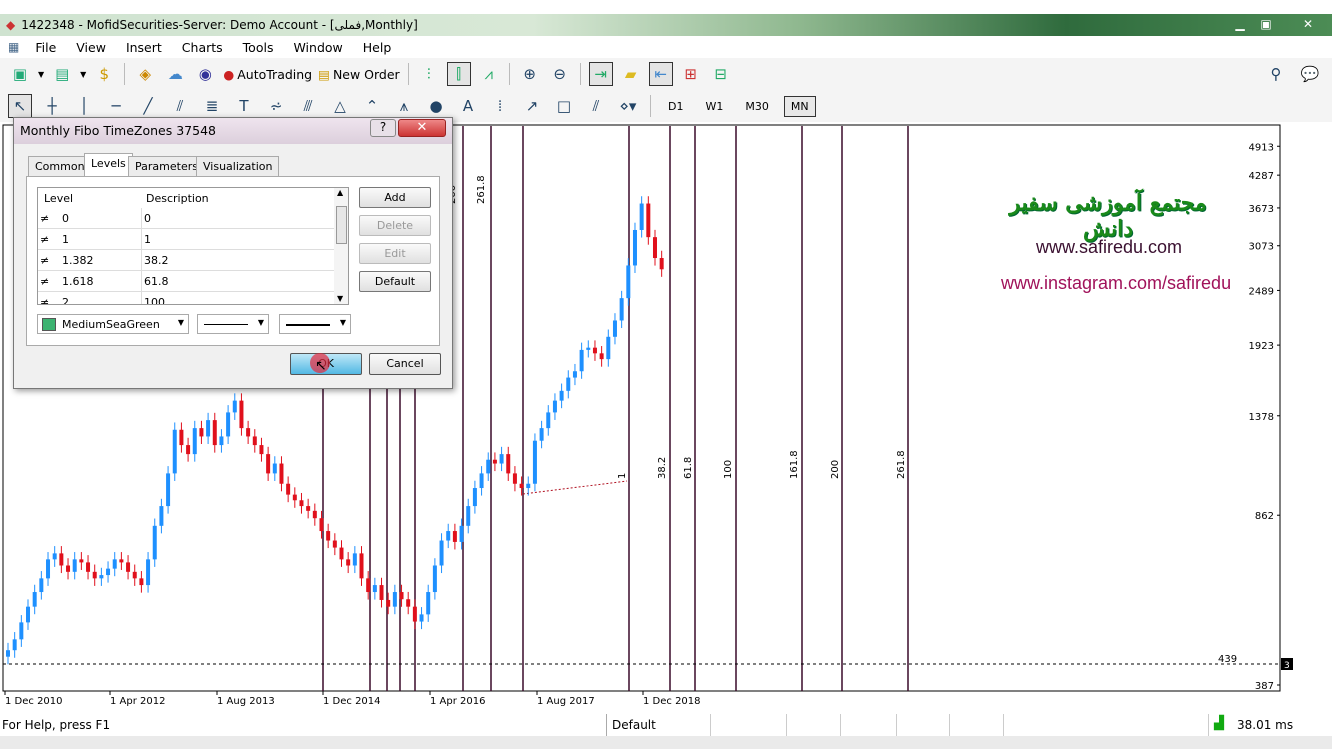 The image size is (1332, 749). Describe the element at coordinates (116, 106) in the screenshot. I see `horizontal-line-icon: ─` at that location.